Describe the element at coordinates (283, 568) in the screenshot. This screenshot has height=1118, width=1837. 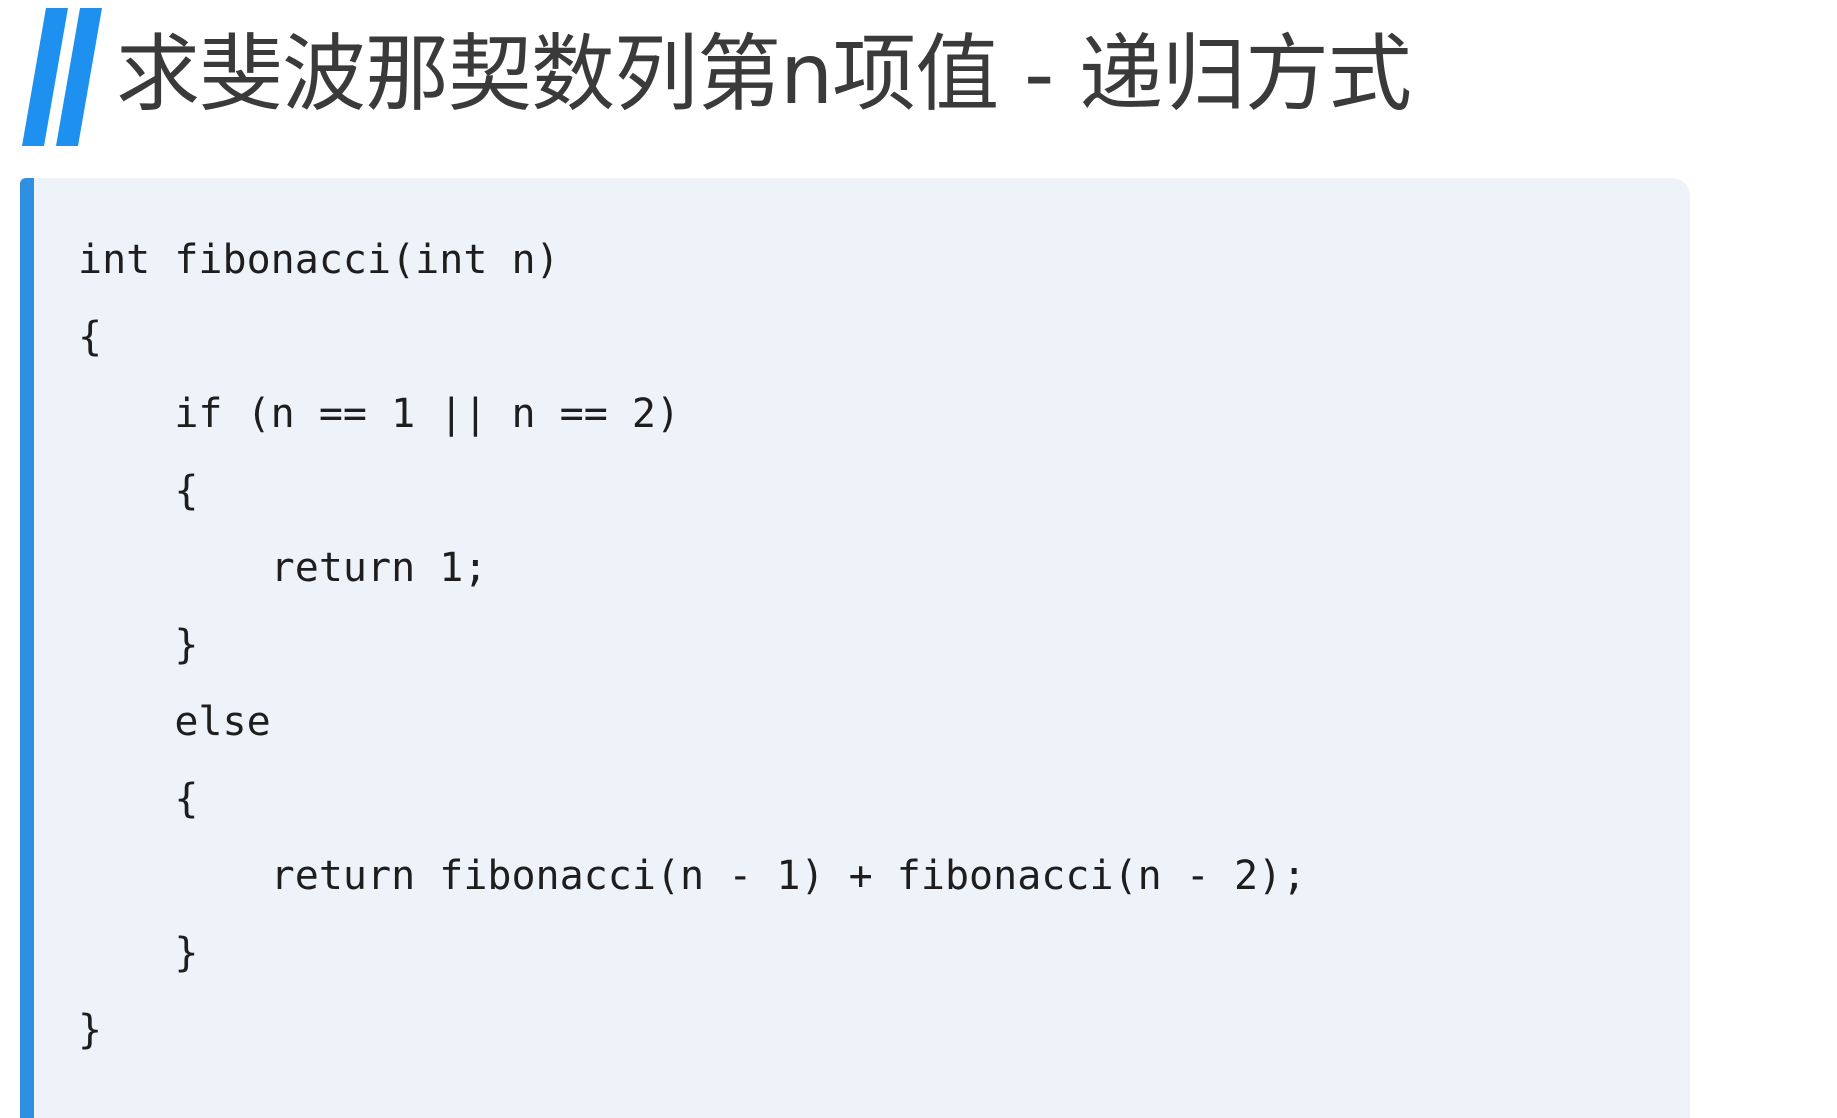
I see `code-line: return 1;` at that location.